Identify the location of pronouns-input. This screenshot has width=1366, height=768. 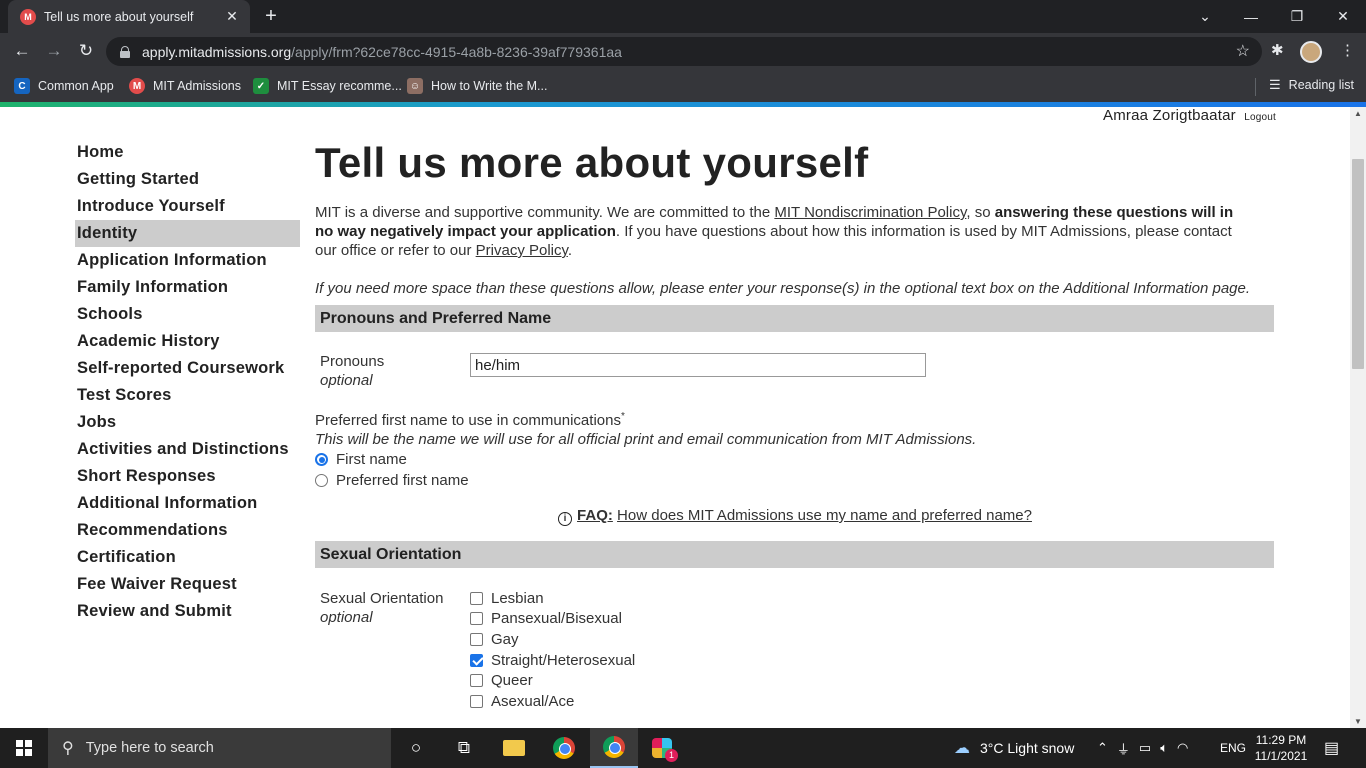
(698, 365).